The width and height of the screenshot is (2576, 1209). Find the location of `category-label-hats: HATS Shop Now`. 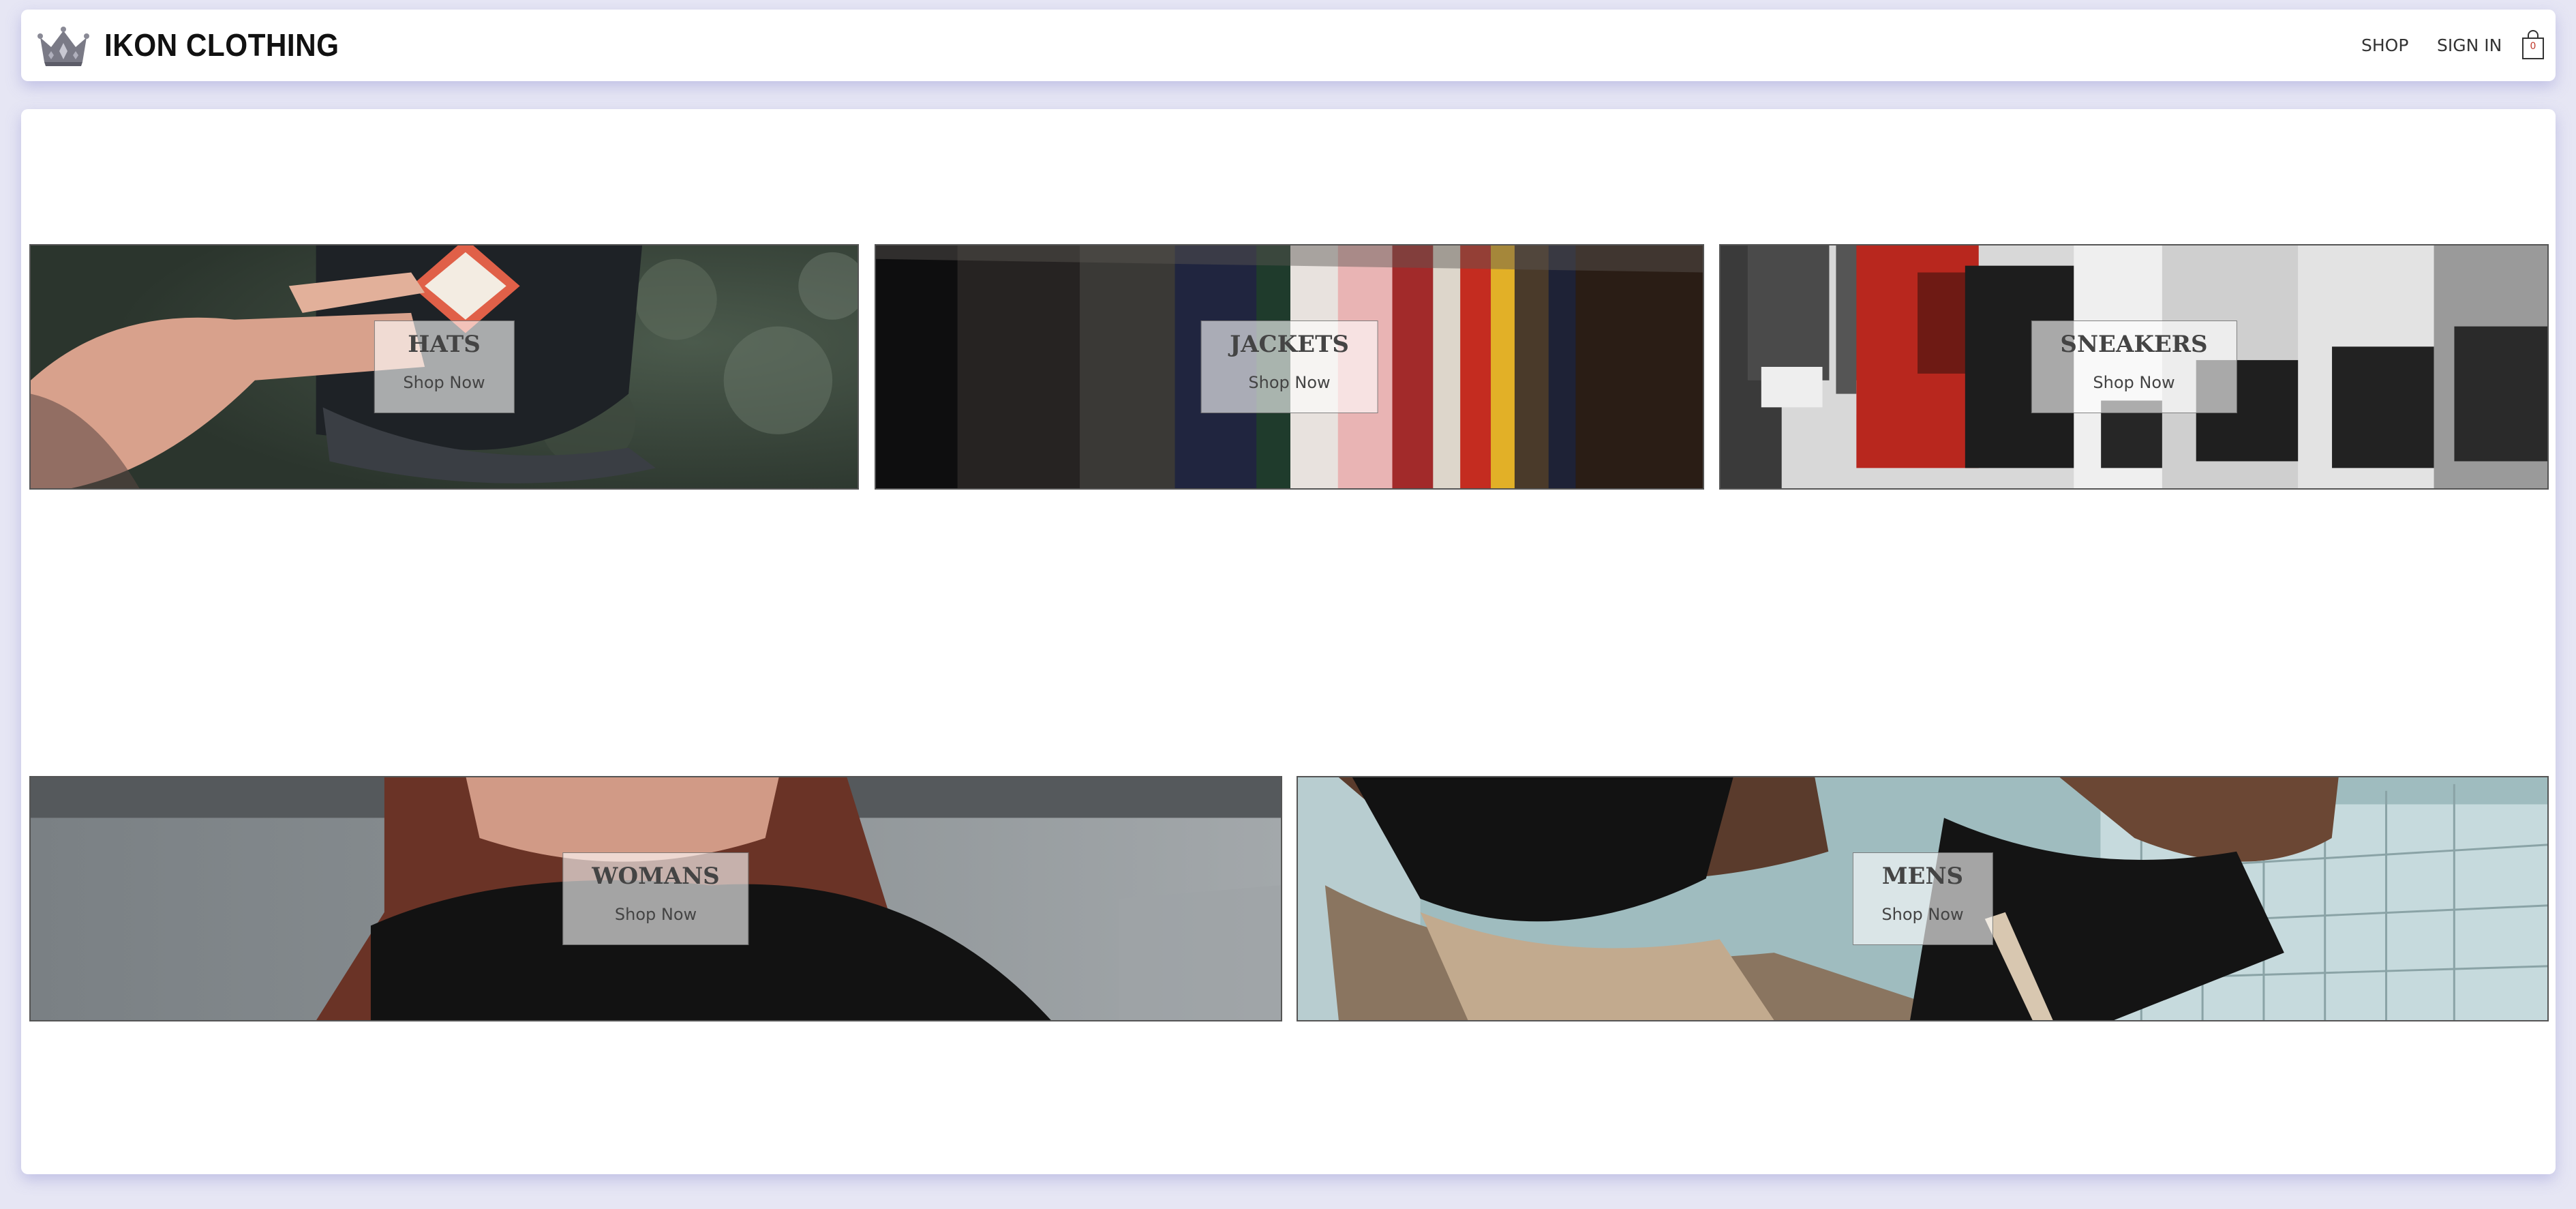

category-label-hats: HATS Shop Now is located at coordinates (445, 366).